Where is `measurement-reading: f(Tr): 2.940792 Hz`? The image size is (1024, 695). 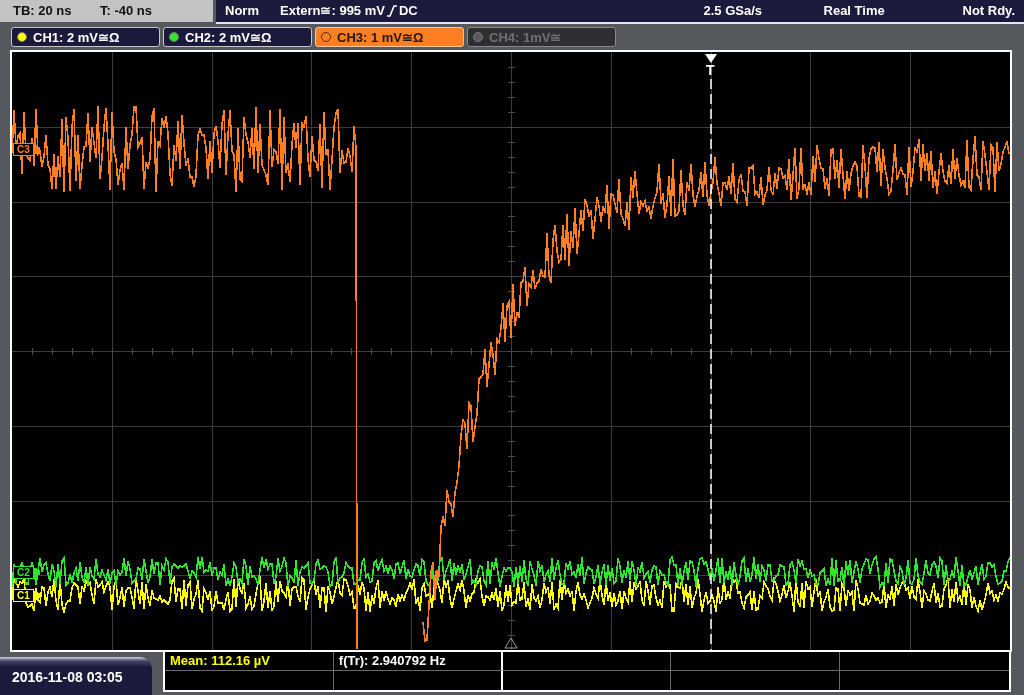 measurement-reading: f(Tr): 2.940792 Hz is located at coordinates (392, 661).